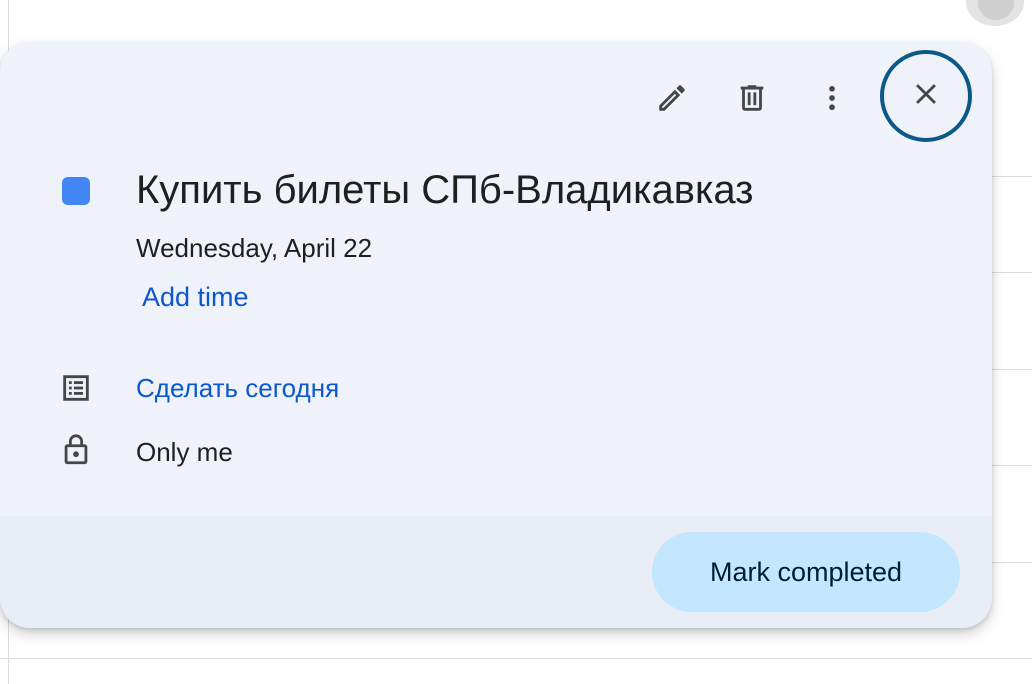 The width and height of the screenshot is (1032, 684). I want to click on task-list-name: Сделать сегодня, so click(237, 388).